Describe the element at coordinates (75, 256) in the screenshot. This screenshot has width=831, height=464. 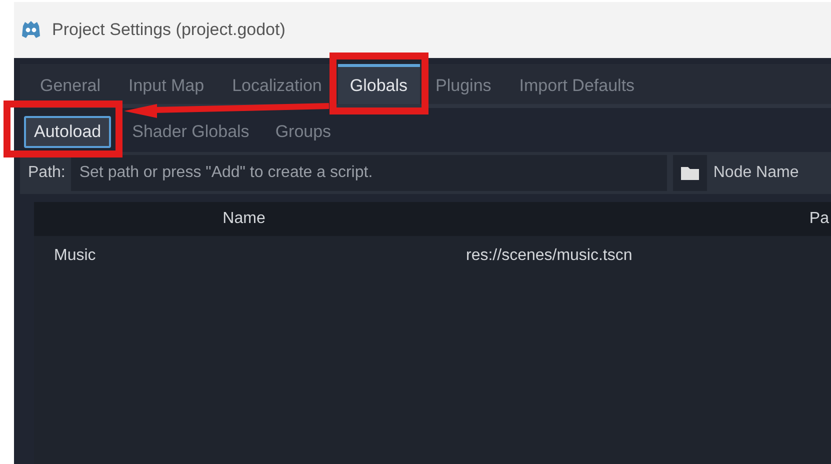
I see `table-cell-text: Music` at that location.